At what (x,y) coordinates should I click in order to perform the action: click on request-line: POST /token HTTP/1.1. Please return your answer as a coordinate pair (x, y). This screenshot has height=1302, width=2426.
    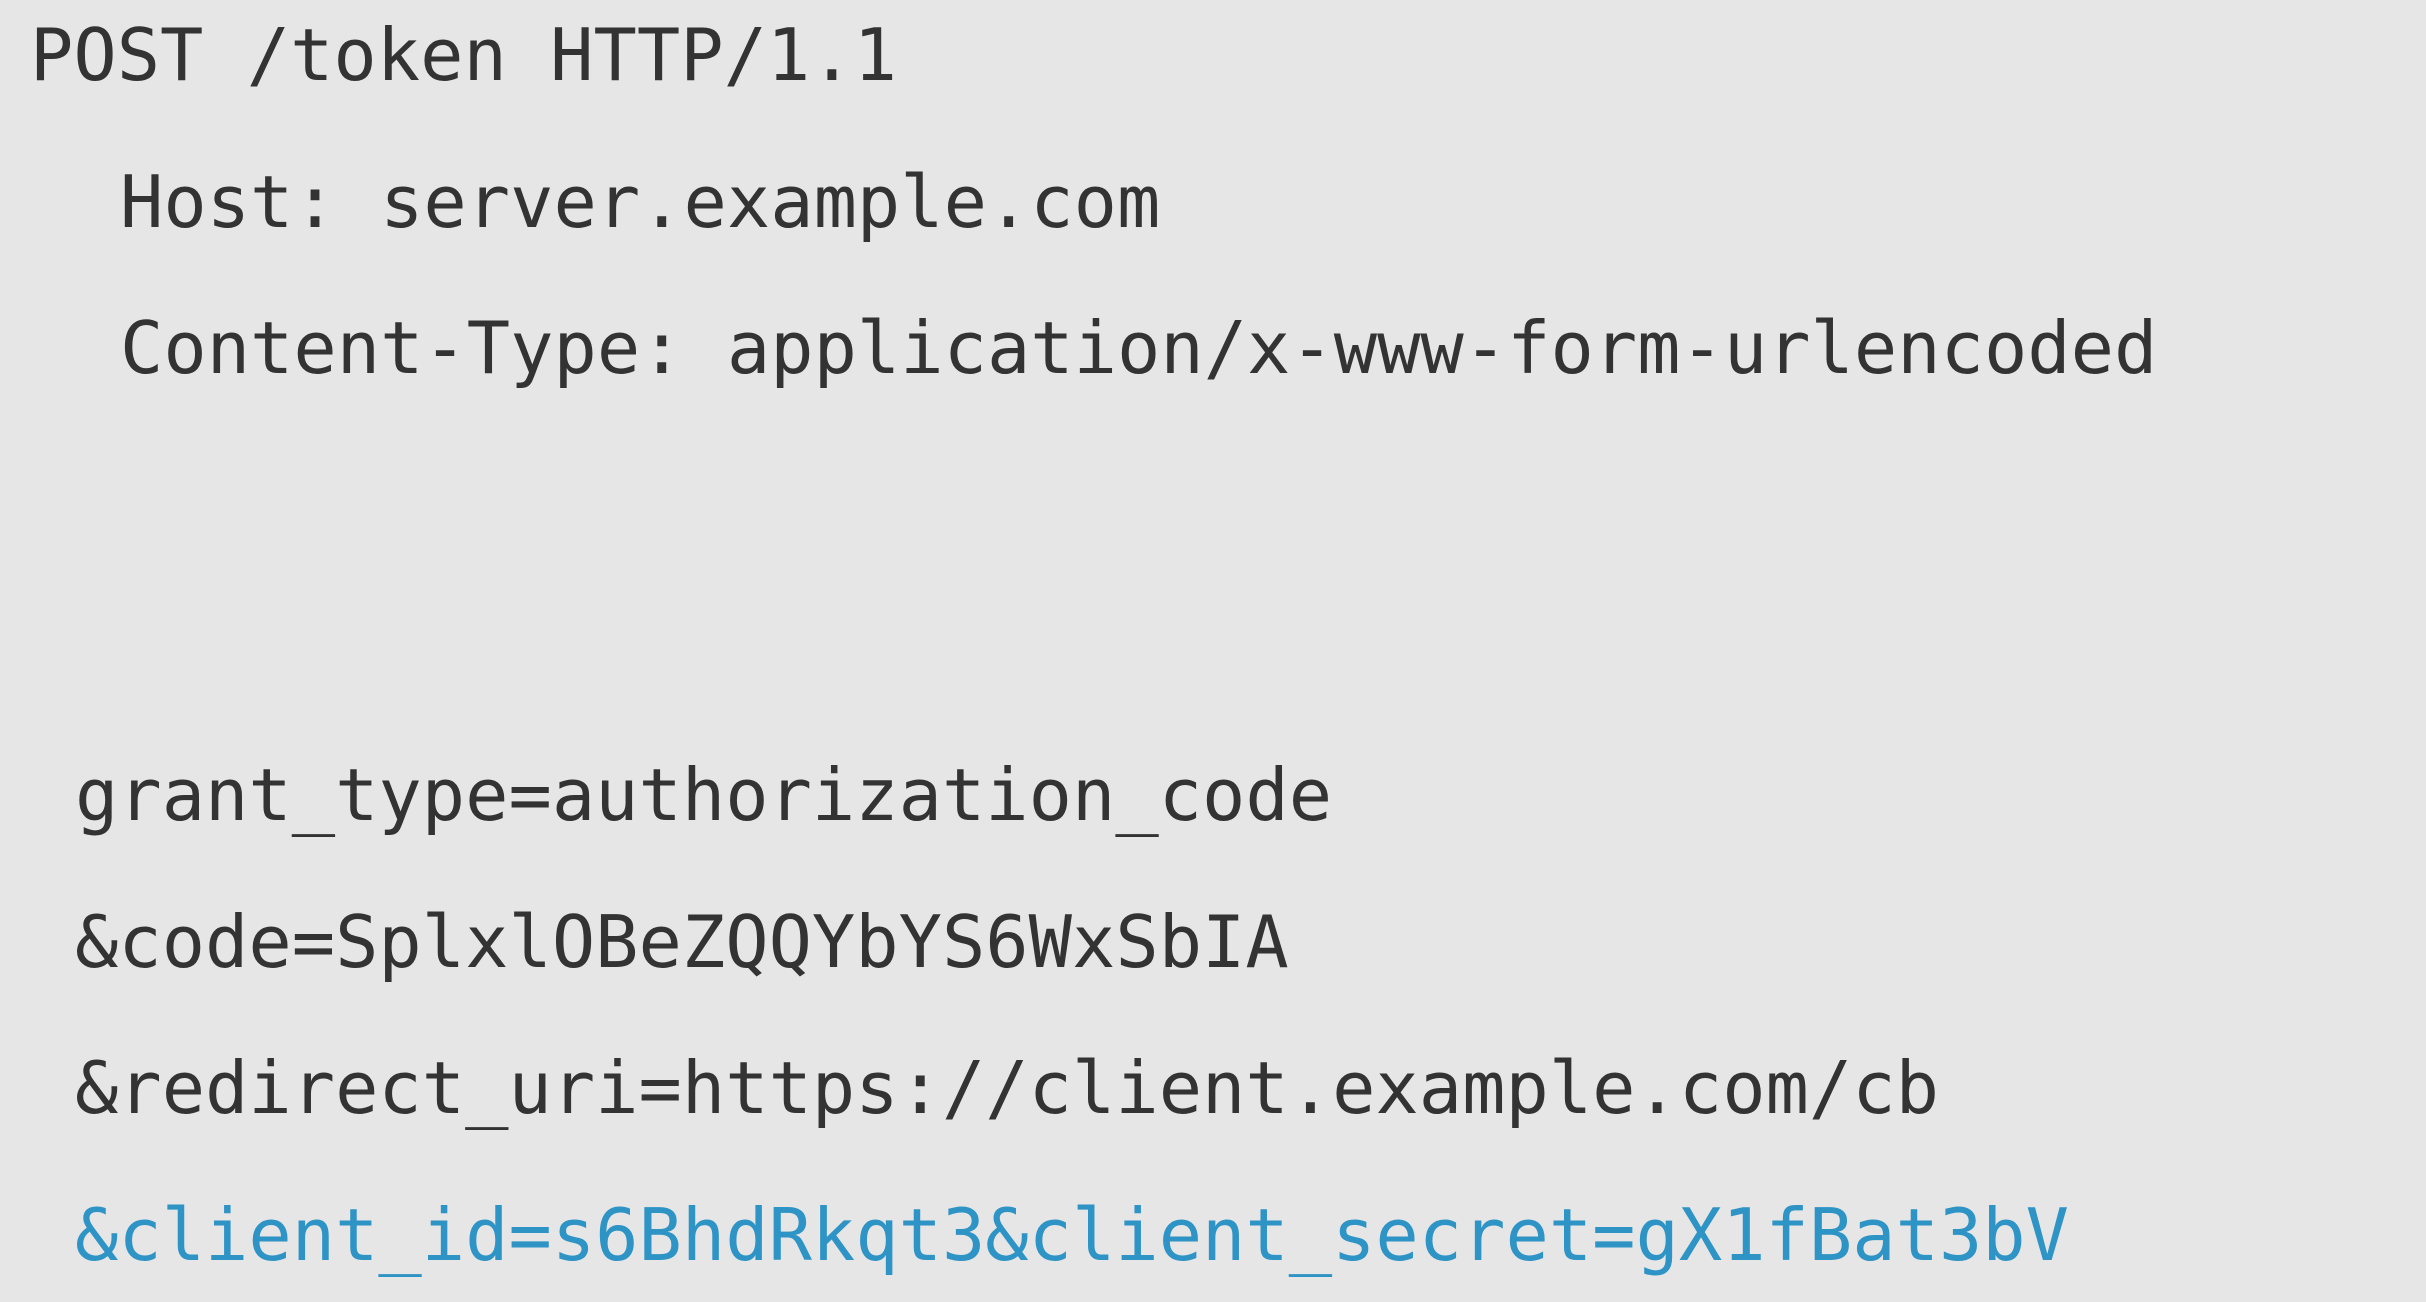
    Looking at the image, I should click on (463, 55).